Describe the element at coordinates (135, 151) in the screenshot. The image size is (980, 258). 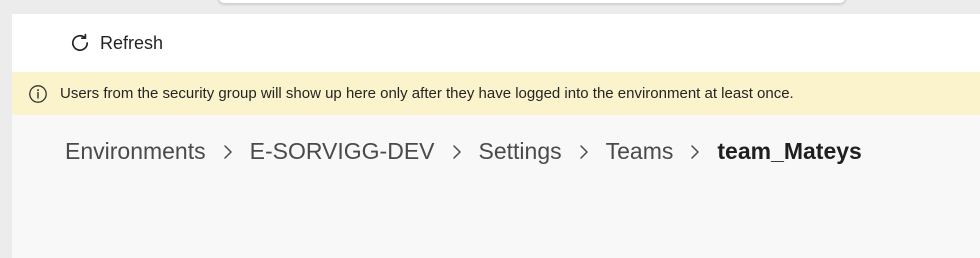
I see `breadcrumb-item-environments: Environments` at that location.